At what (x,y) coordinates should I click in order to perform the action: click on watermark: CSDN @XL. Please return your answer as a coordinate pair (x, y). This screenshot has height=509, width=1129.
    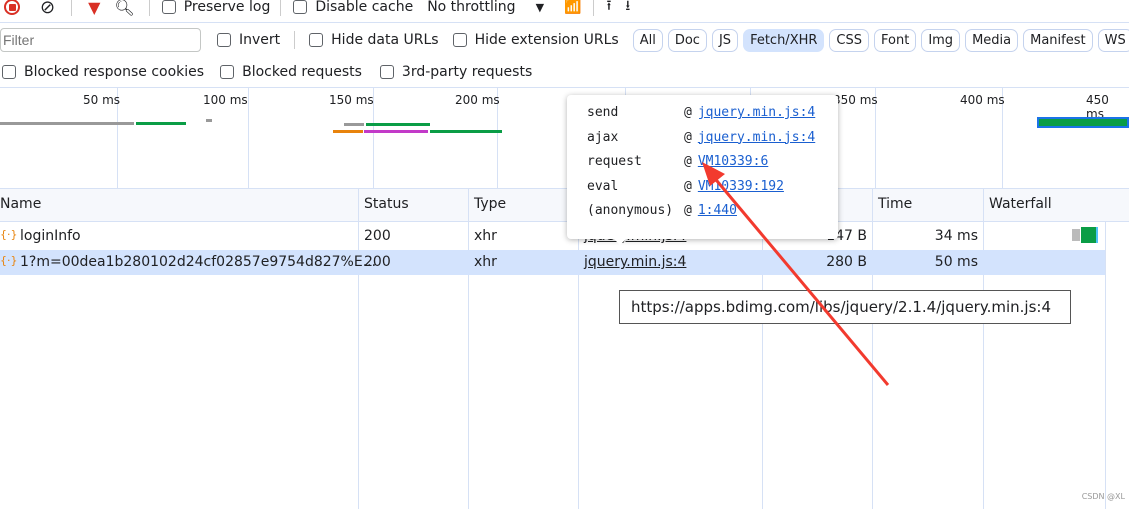
    Looking at the image, I should click on (1103, 496).